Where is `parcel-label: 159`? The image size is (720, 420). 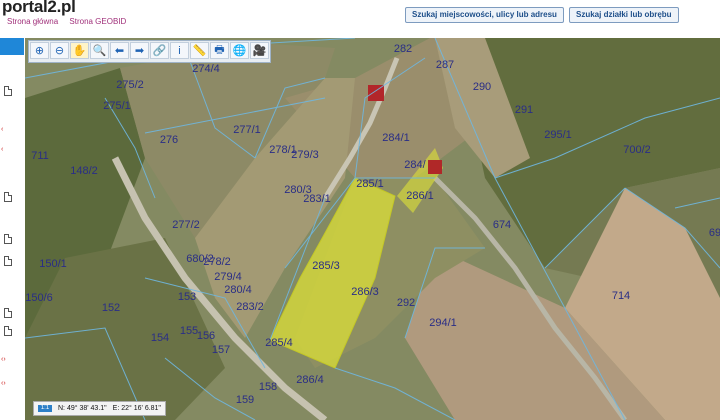 parcel-label: 159 is located at coordinates (245, 400).